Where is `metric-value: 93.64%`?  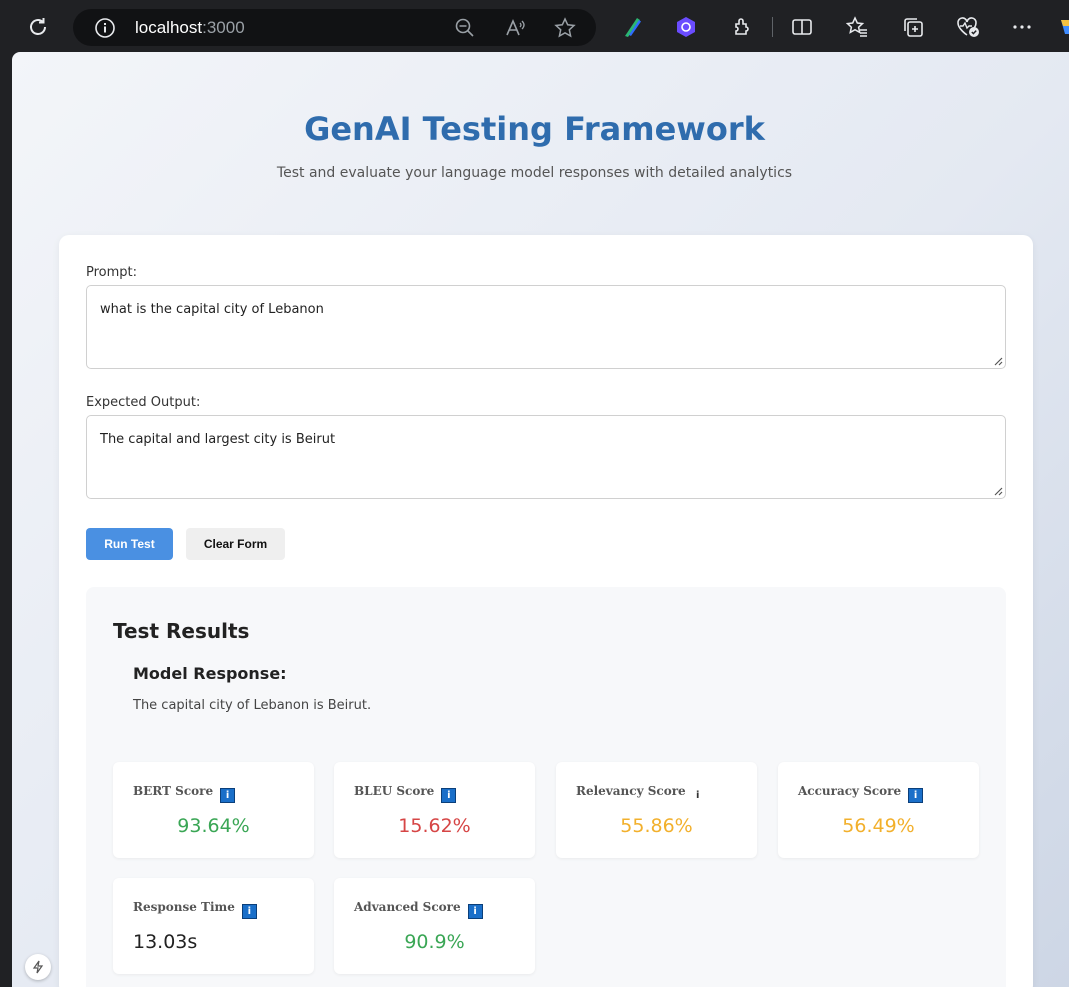 metric-value: 93.64% is located at coordinates (213, 826).